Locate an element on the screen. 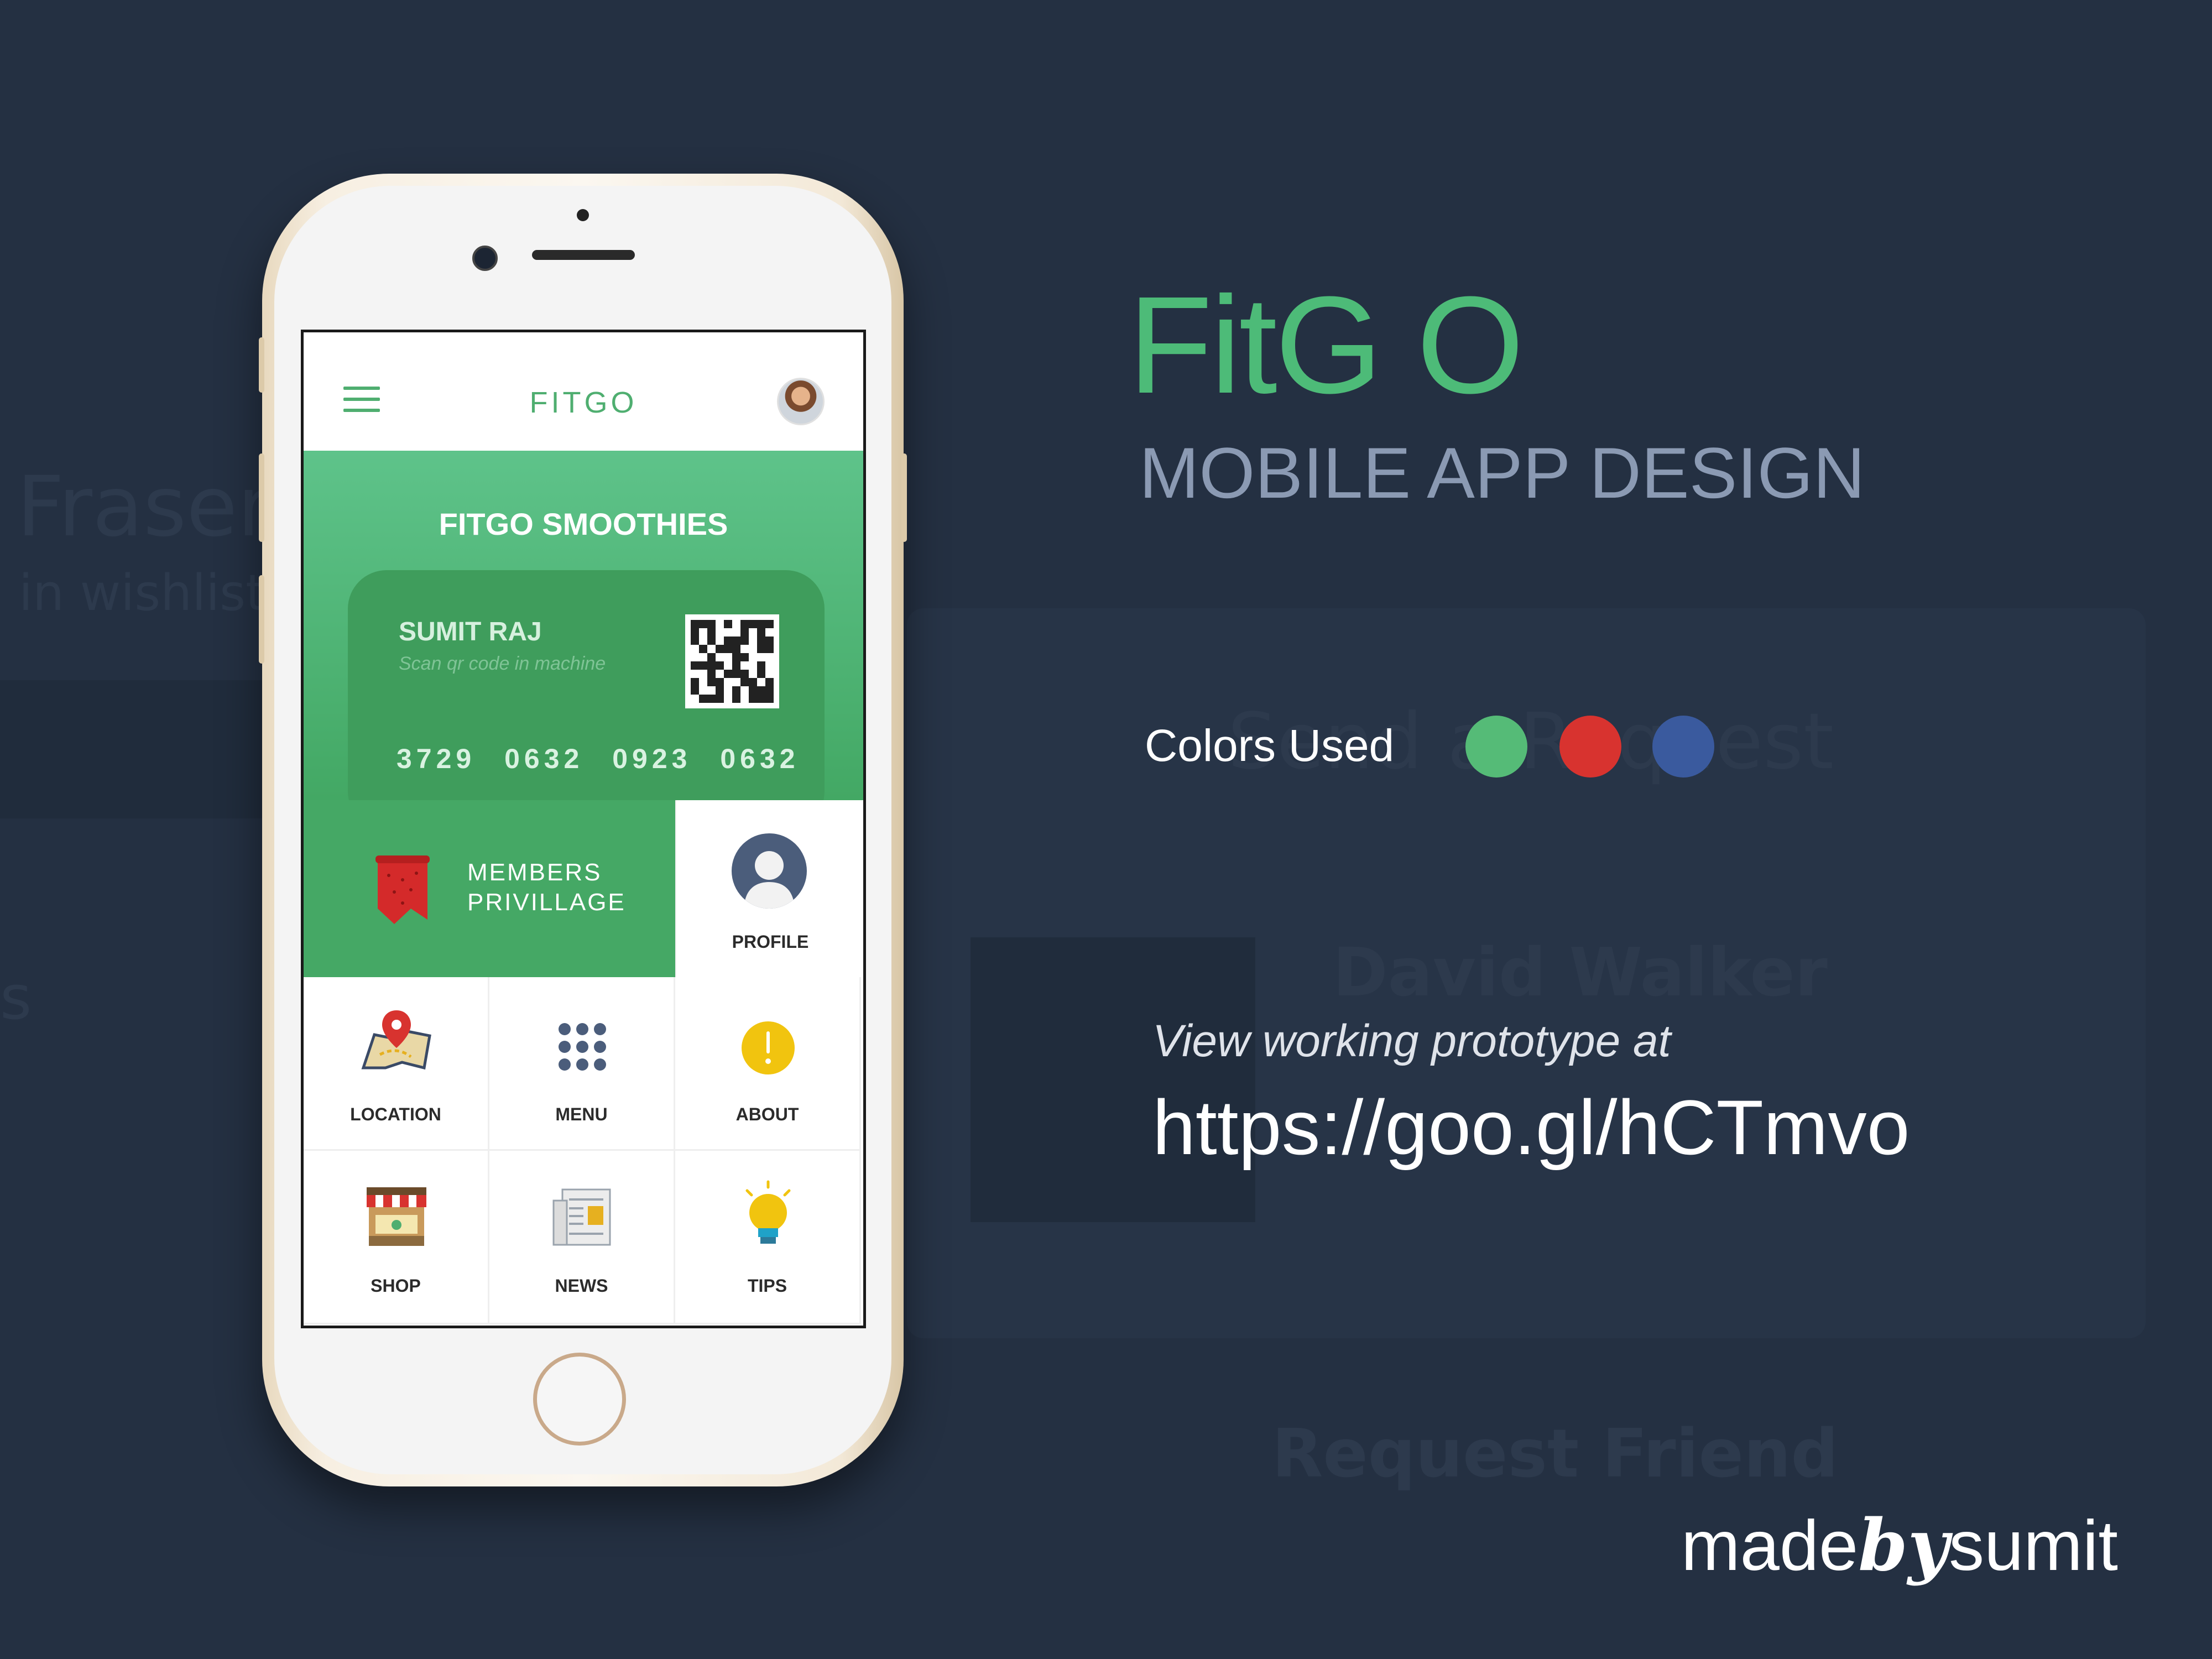 The image size is (2212, 1659). color-swatch-green is located at coordinates (1496, 747).